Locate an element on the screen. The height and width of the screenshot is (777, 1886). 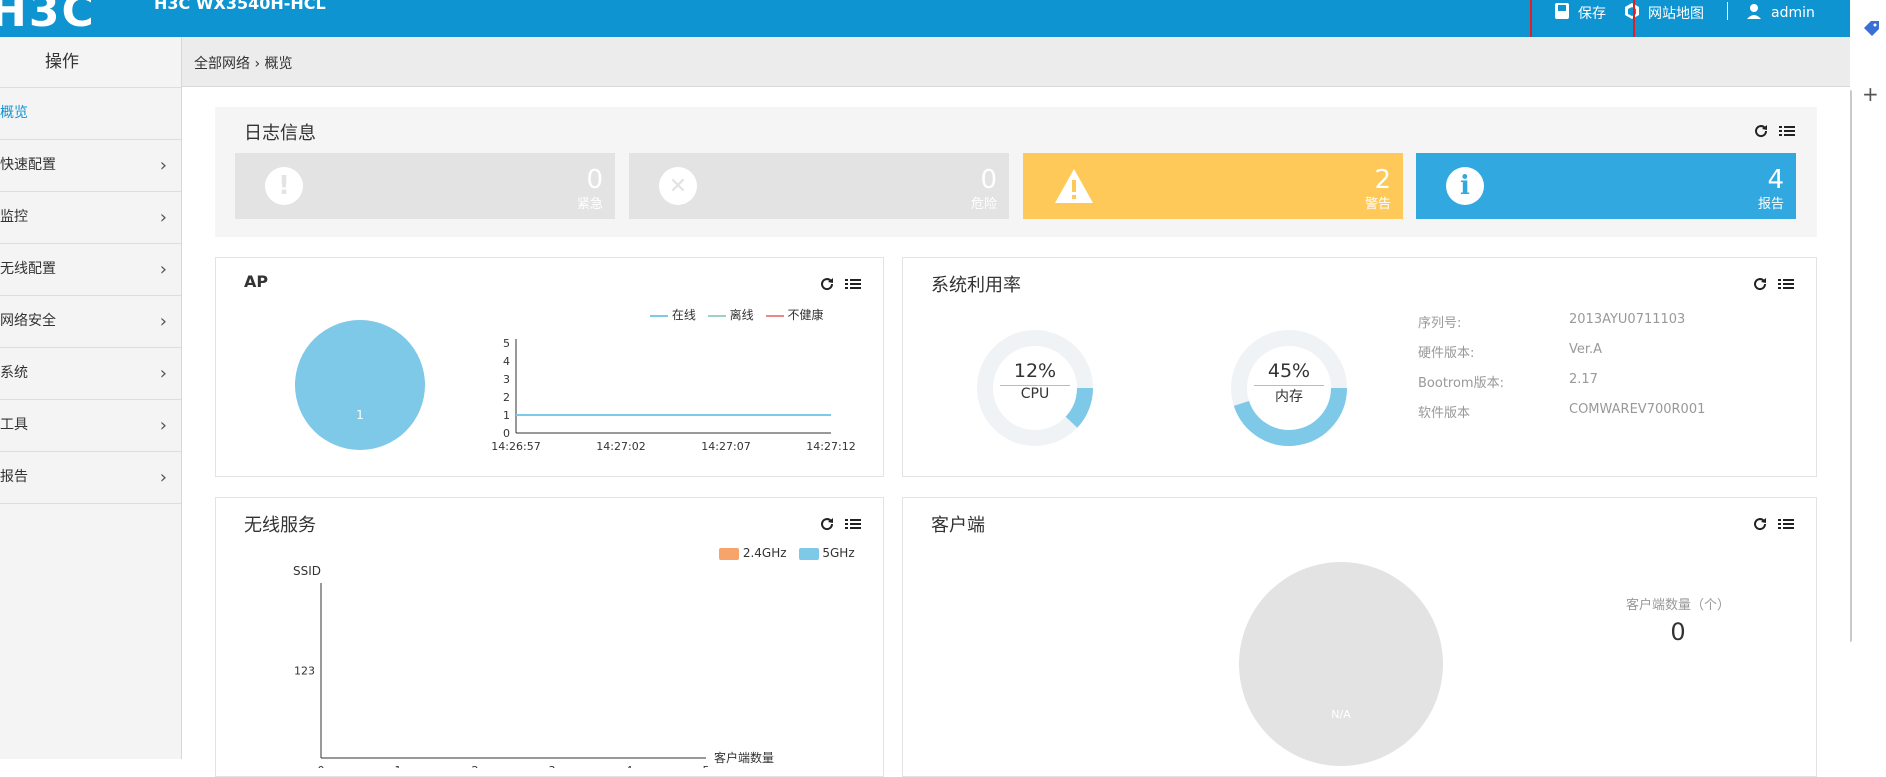
sidebar-item-monitor: 监控 › is located at coordinates (90, 218).